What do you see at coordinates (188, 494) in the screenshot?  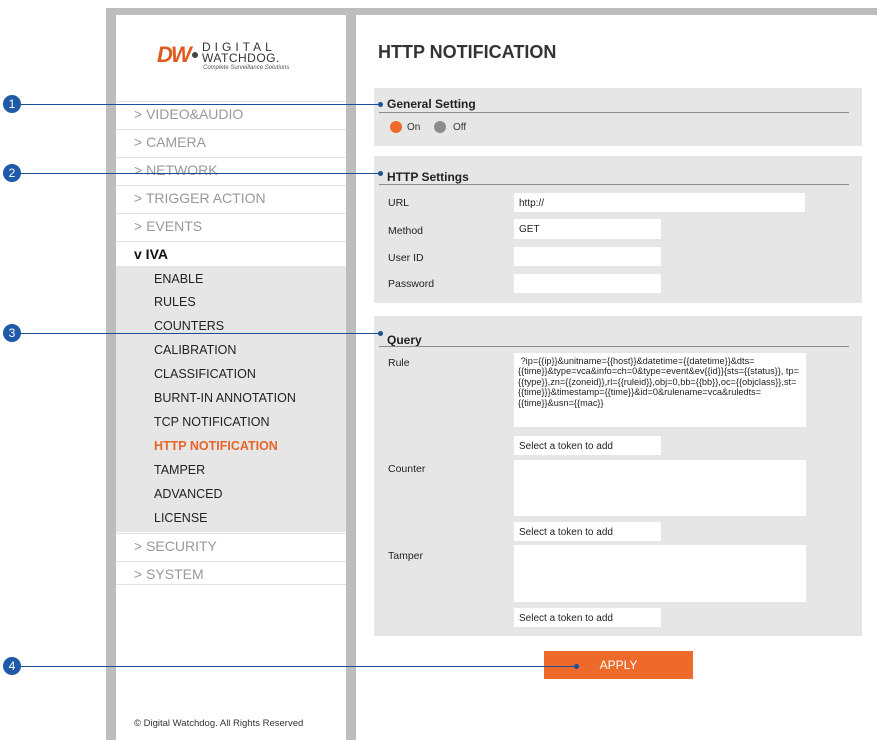 I see `submenu-advanced: ADVANCED` at bounding box center [188, 494].